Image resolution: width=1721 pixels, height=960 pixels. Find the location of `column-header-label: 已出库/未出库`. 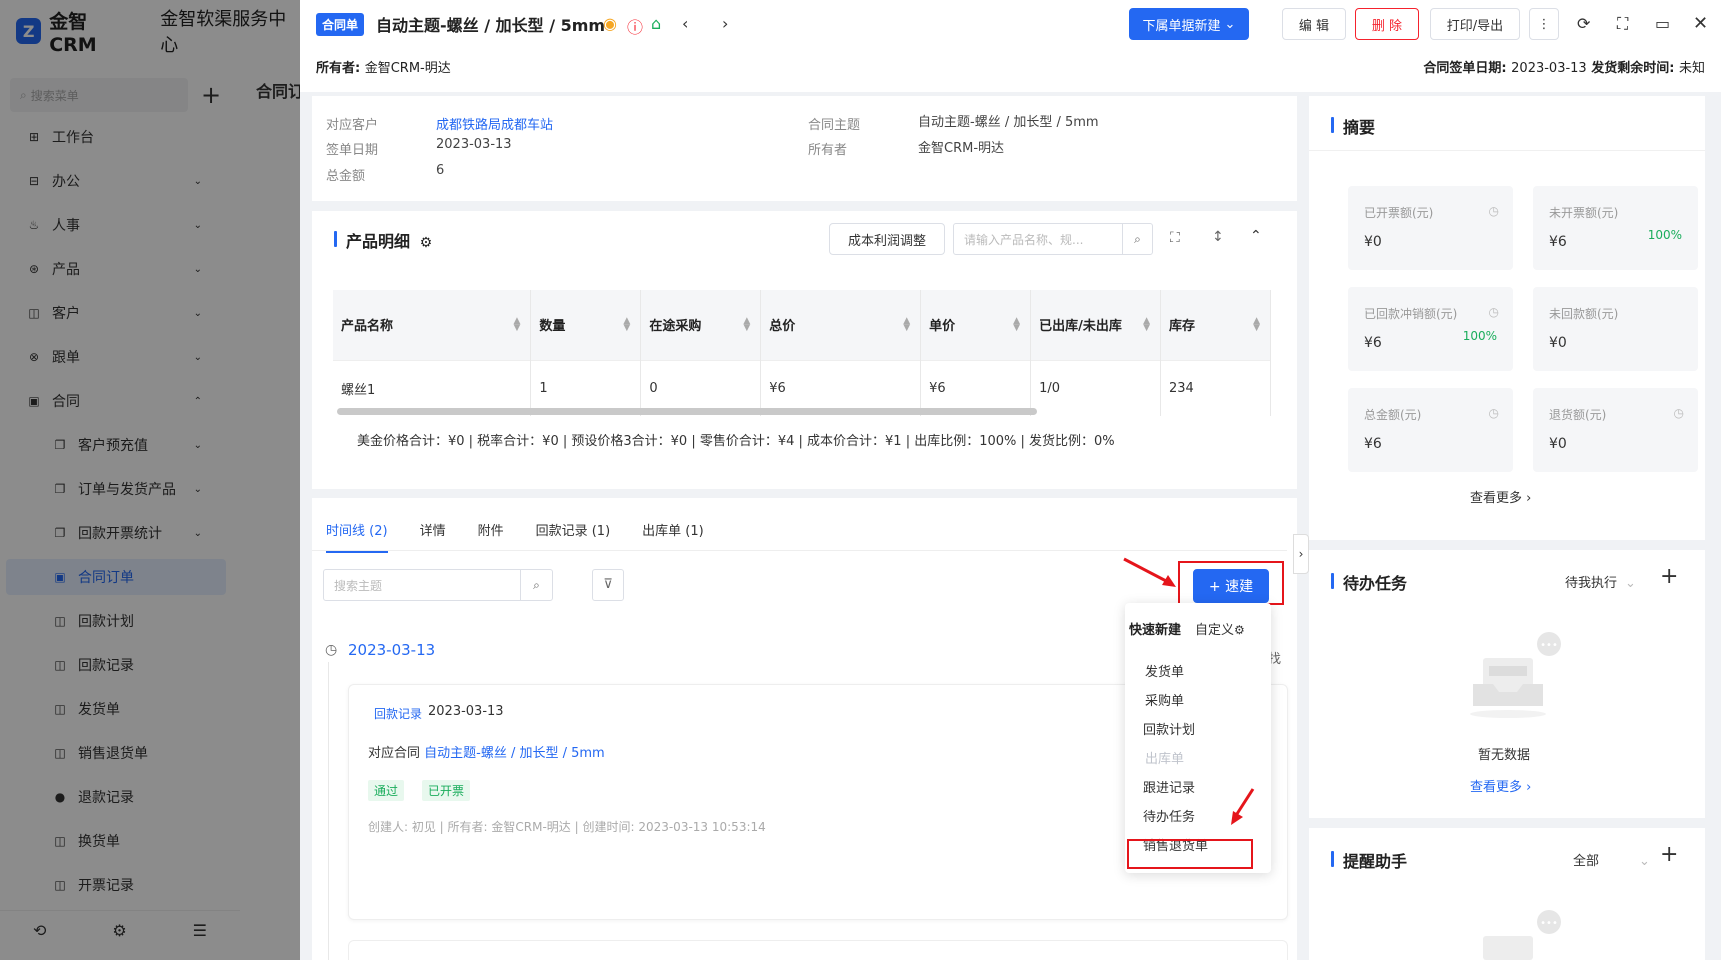

column-header-label: 已出库/未出库 is located at coordinates (1080, 327).